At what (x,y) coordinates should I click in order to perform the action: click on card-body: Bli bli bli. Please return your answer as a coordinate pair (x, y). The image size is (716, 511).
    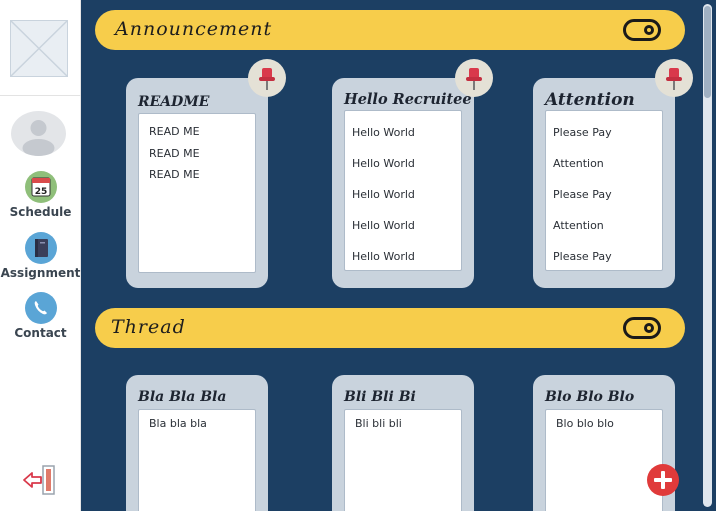
    Looking at the image, I should click on (403, 460).